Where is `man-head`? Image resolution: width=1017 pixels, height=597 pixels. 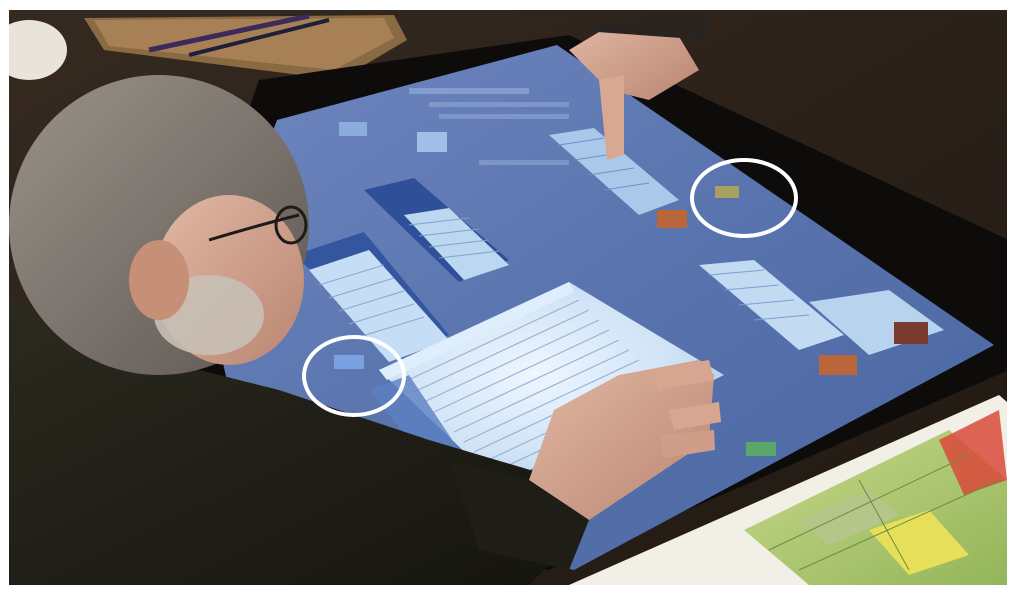
man-head is located at coordinates (159, 225).